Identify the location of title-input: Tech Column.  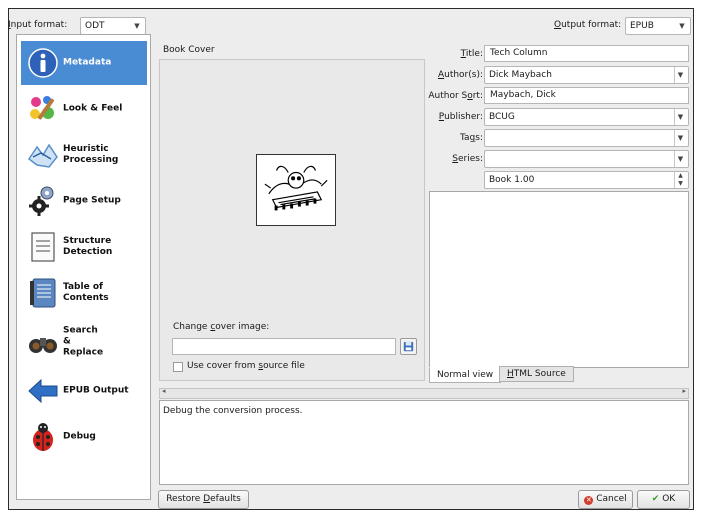
(586, 53).